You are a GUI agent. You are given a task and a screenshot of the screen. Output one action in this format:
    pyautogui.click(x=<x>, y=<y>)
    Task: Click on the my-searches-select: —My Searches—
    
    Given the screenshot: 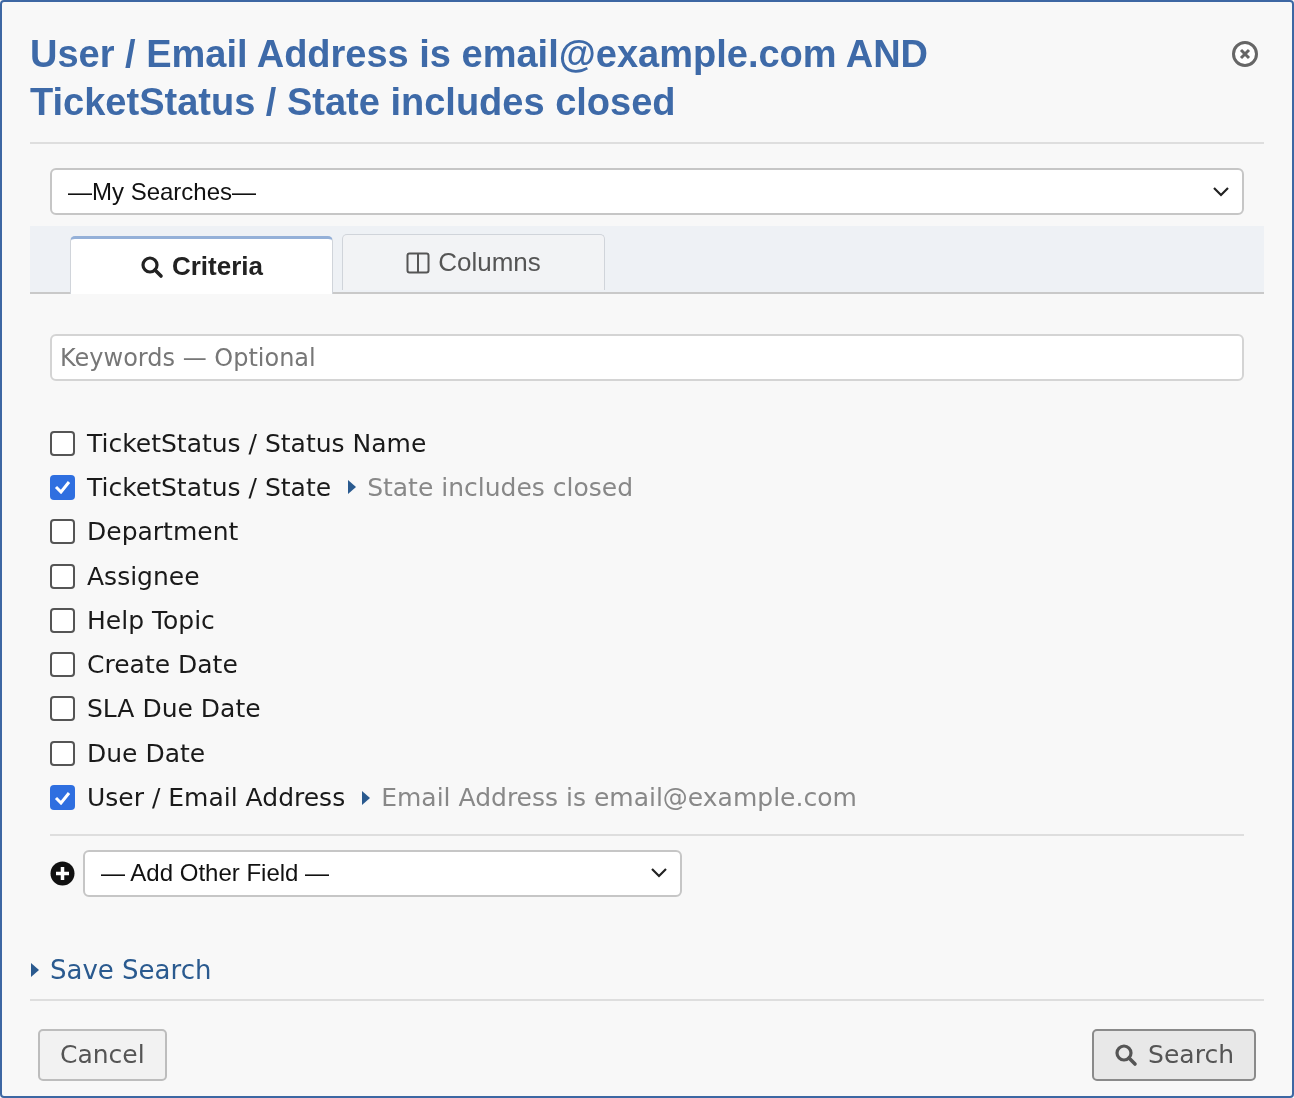 What is the action you would take?
    pyautogui.click(x=647, y=191)
    